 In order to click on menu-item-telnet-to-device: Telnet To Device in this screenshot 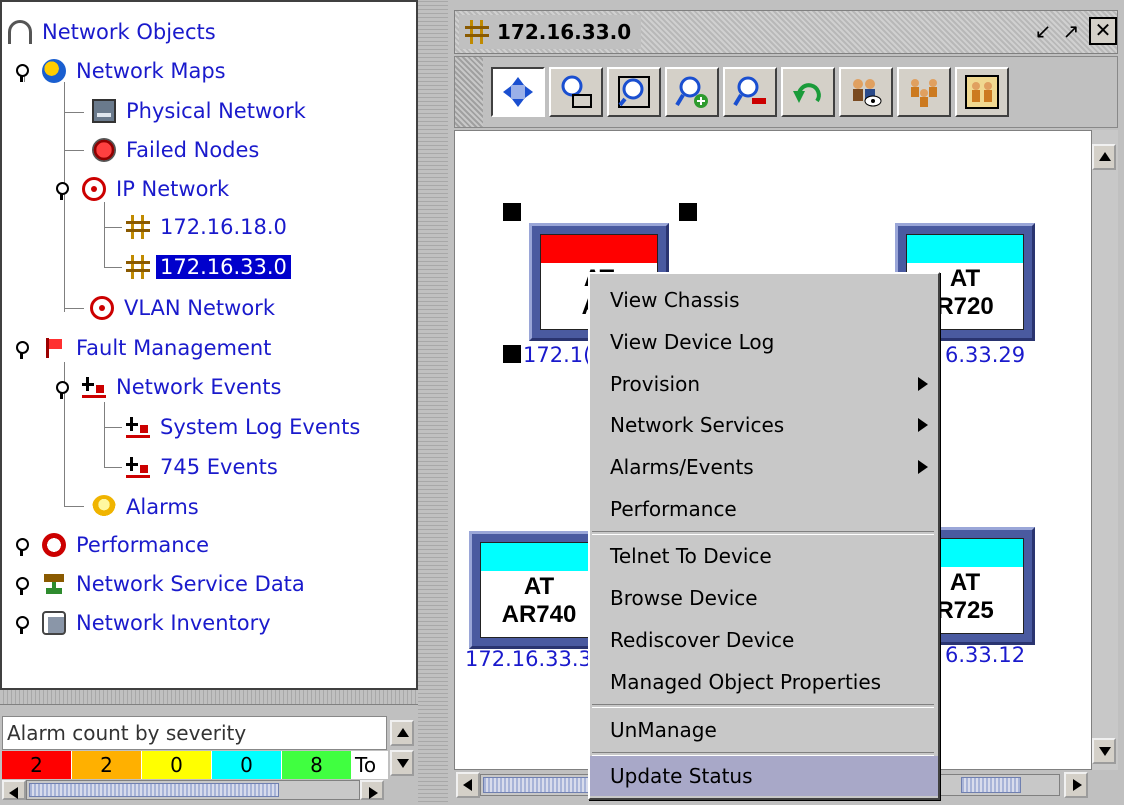, I will do `click(764, 556)`.